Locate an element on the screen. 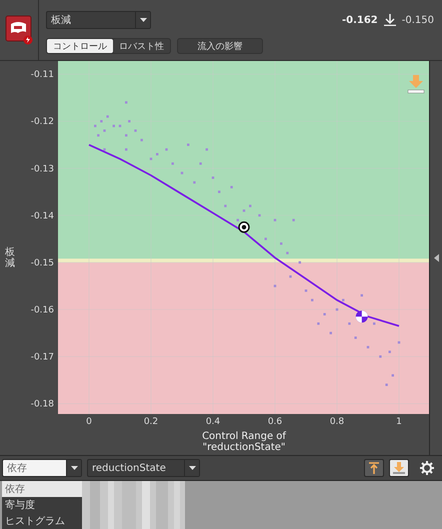 Image resolution: width=442 pixels, height=529 pixels. x-tick-label: 0.2 is located at coordinates (151, 422).